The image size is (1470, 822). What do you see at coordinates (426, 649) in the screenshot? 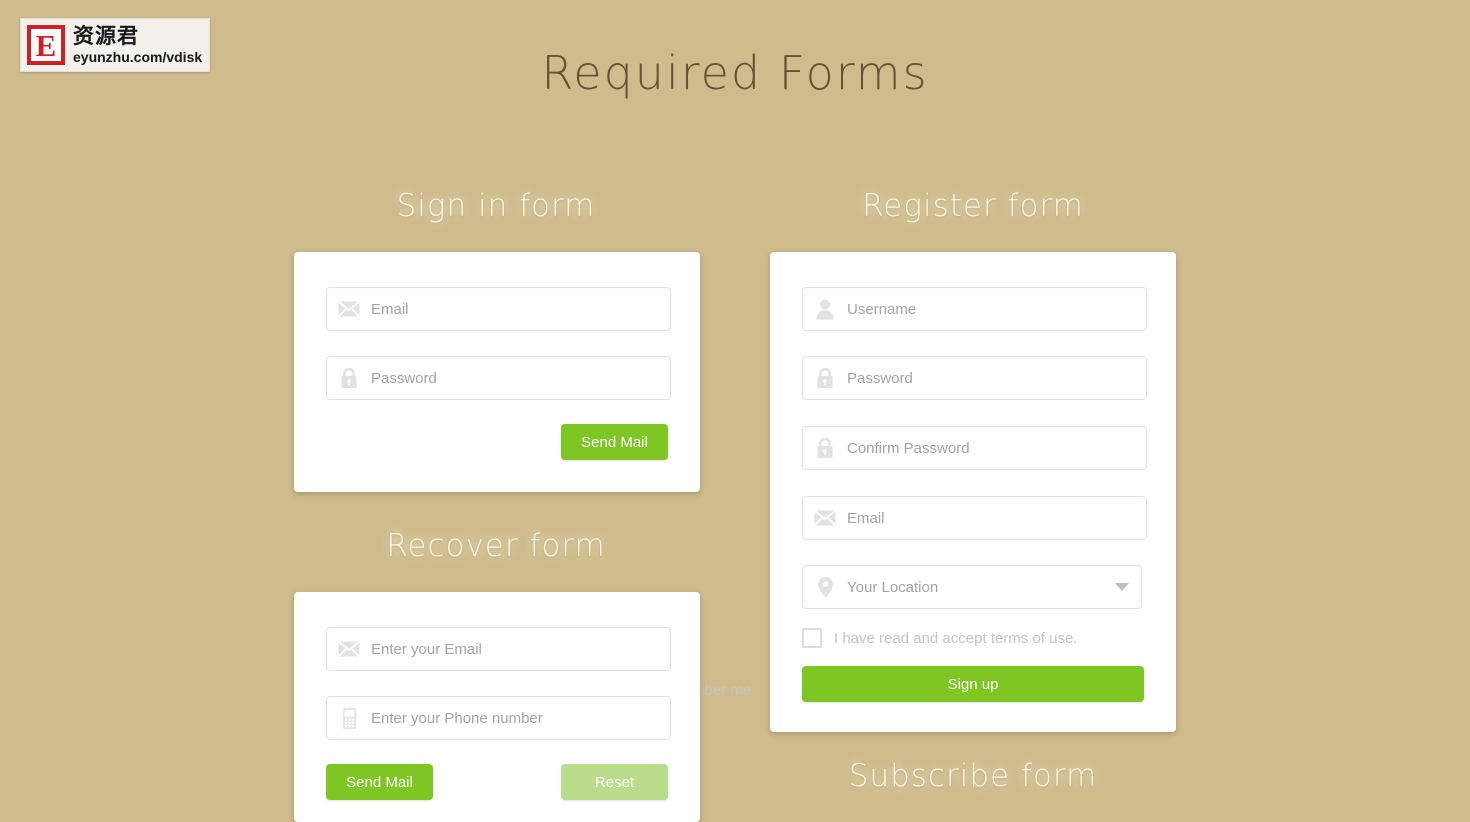
I see `recover-email-placeholder: Enter your Email` at bounding box center [426, 649].